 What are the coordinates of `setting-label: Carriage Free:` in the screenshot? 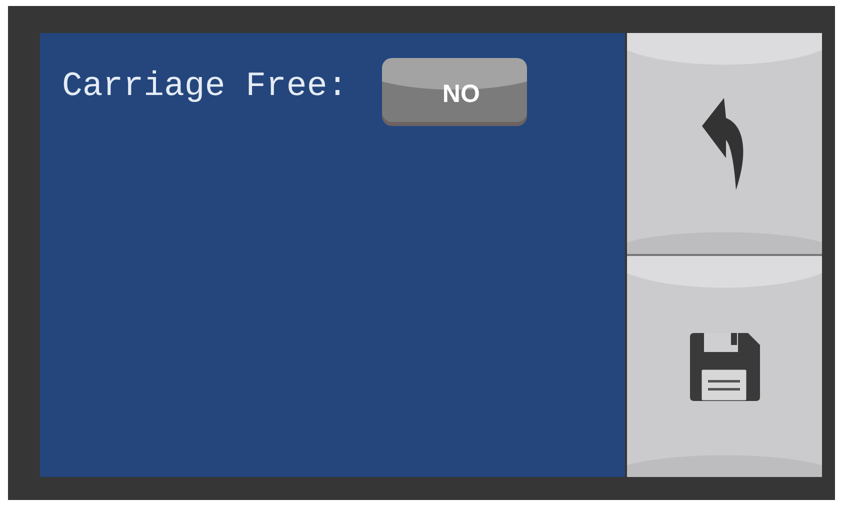 It's located at (205, 87).